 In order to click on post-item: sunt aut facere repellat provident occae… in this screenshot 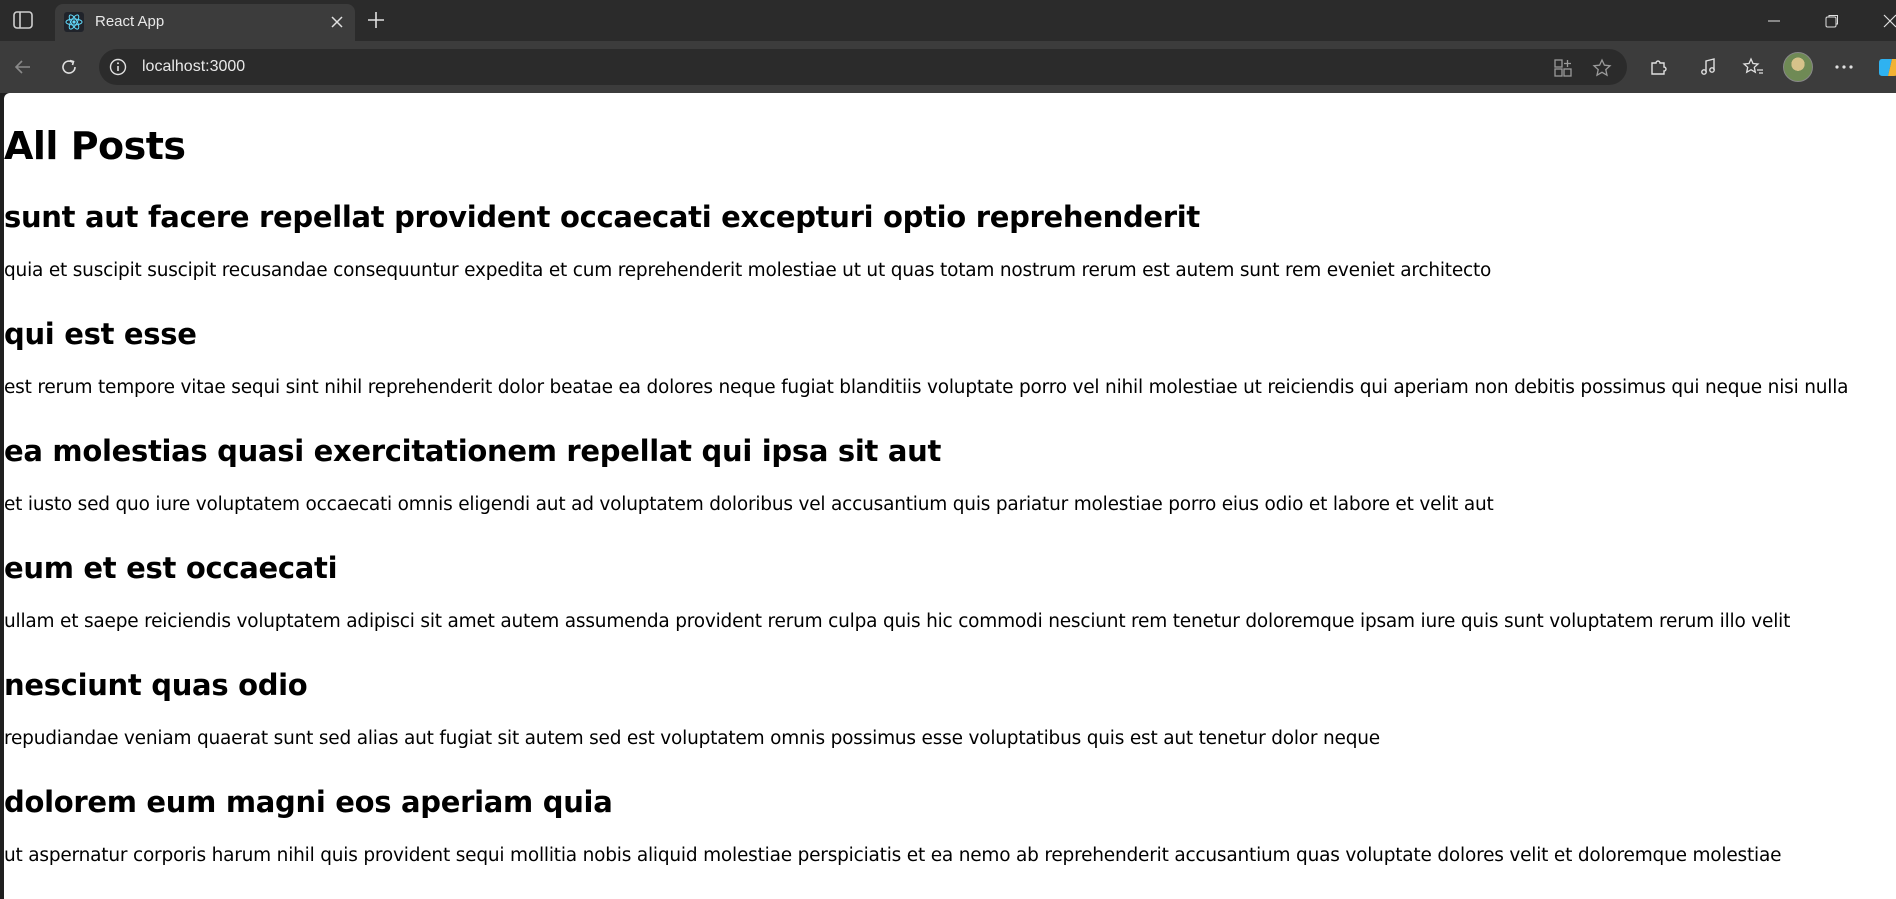, I will do `click(747, 240)`.